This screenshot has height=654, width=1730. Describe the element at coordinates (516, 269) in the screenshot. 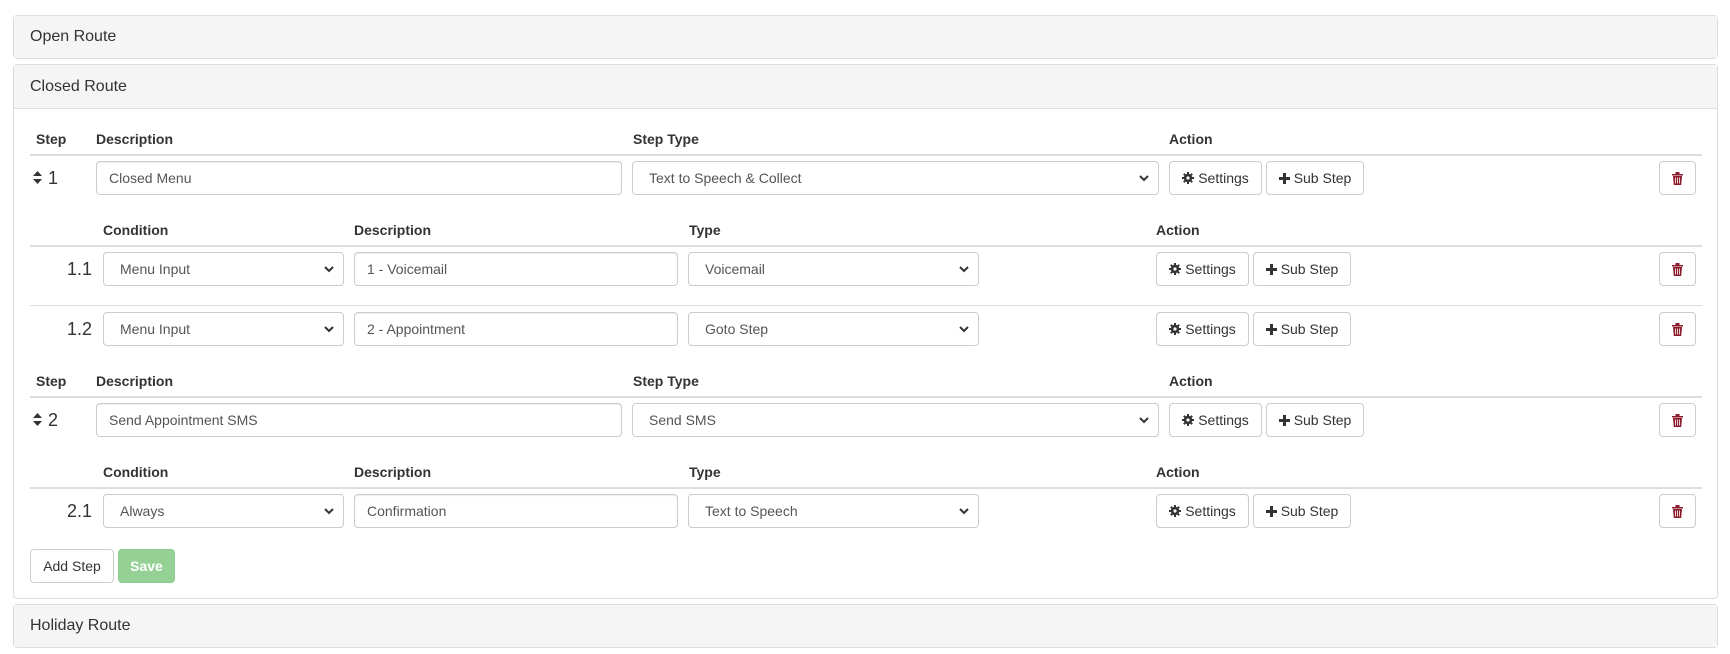

I see `substep-description-input: 1 - Voicemail` at that location.